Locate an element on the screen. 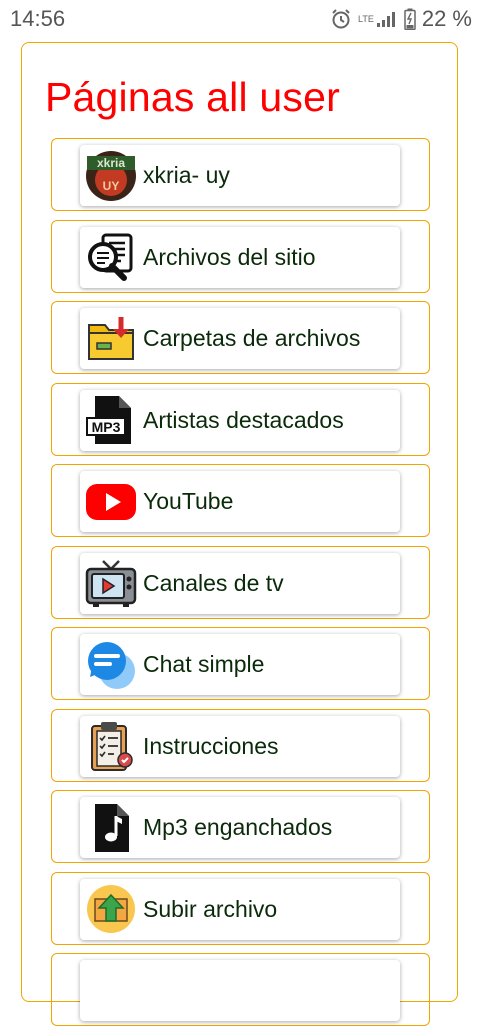  menu-label: Archivos del sitio is located at coordinates (229, 256).